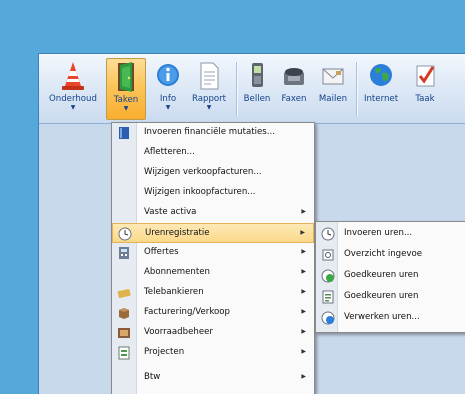 This screenshot has height=394, width=465. Describe the element at coordinates (257, 76) in the screenshot. I see `phone-icon` at that location.